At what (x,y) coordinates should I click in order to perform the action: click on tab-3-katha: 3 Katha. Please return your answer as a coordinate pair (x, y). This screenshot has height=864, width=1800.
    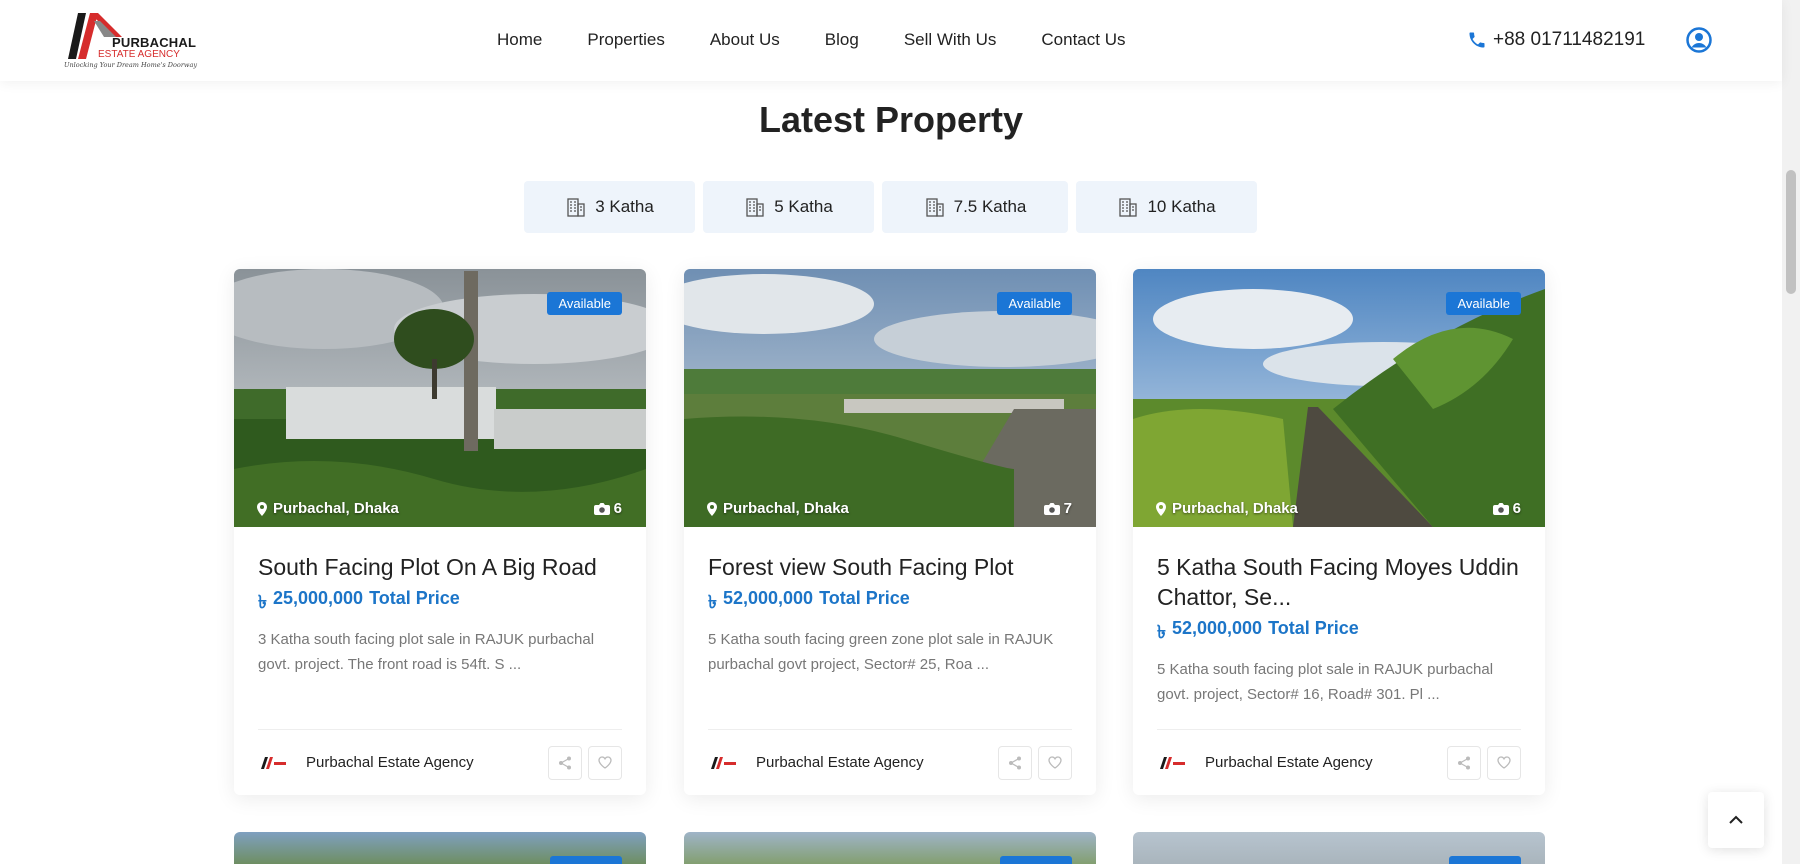
    Looking at the image, I should click on (609, 207).